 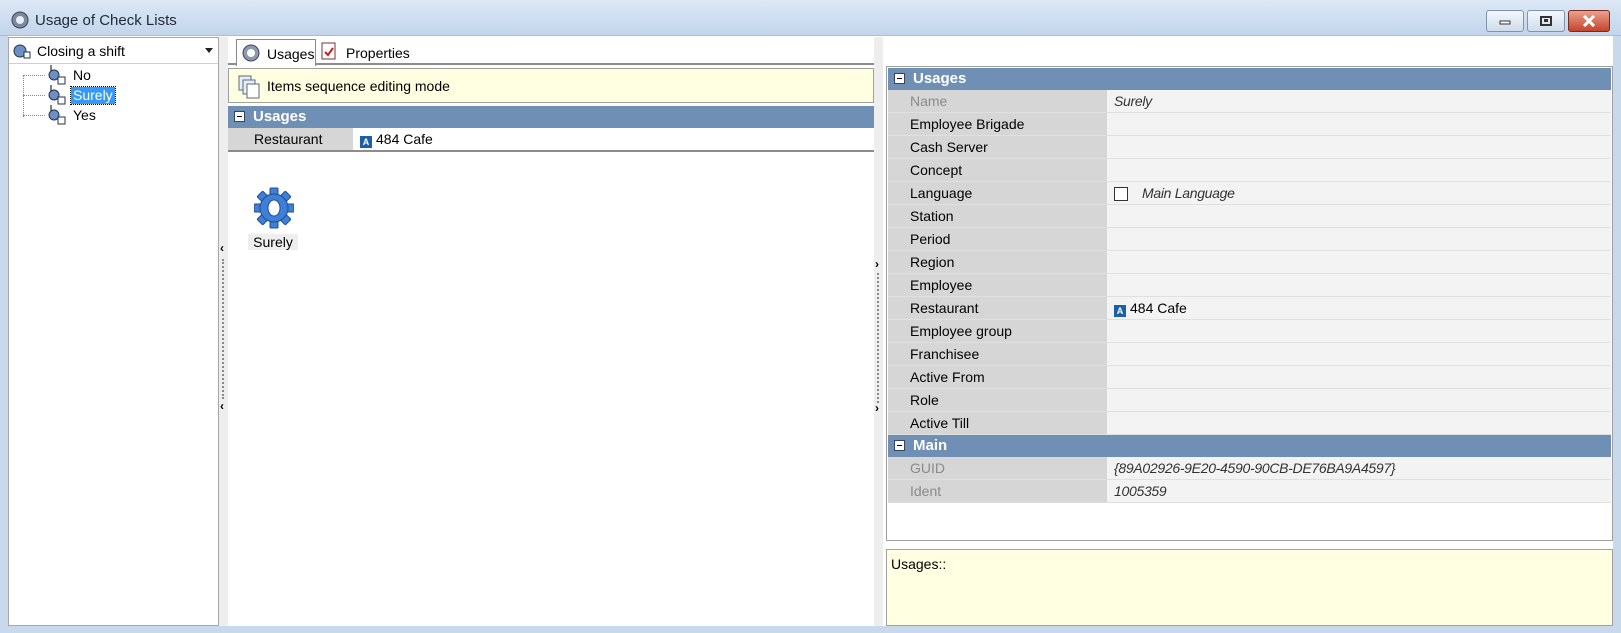 What do you see at coordinates (273, 242) in the screenshot?
I see `usage-item-label: Surely` at bounding box center [273, 242].